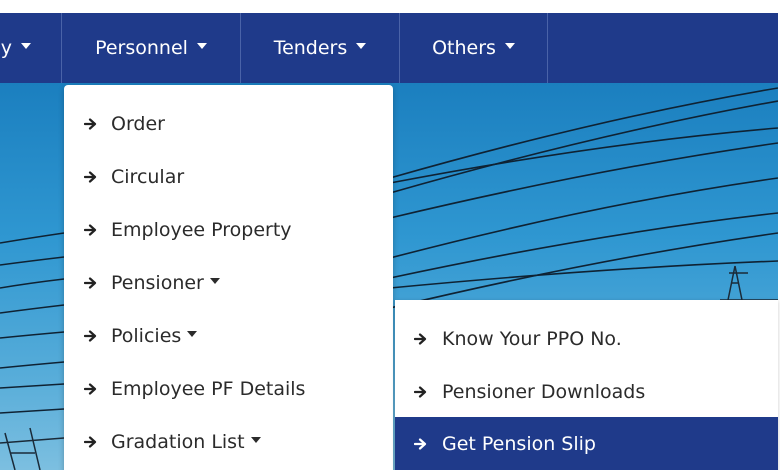 This screenshot has height=470, width=780. I want to click on nav-item-personnel: Personnel, so click(151, 48).